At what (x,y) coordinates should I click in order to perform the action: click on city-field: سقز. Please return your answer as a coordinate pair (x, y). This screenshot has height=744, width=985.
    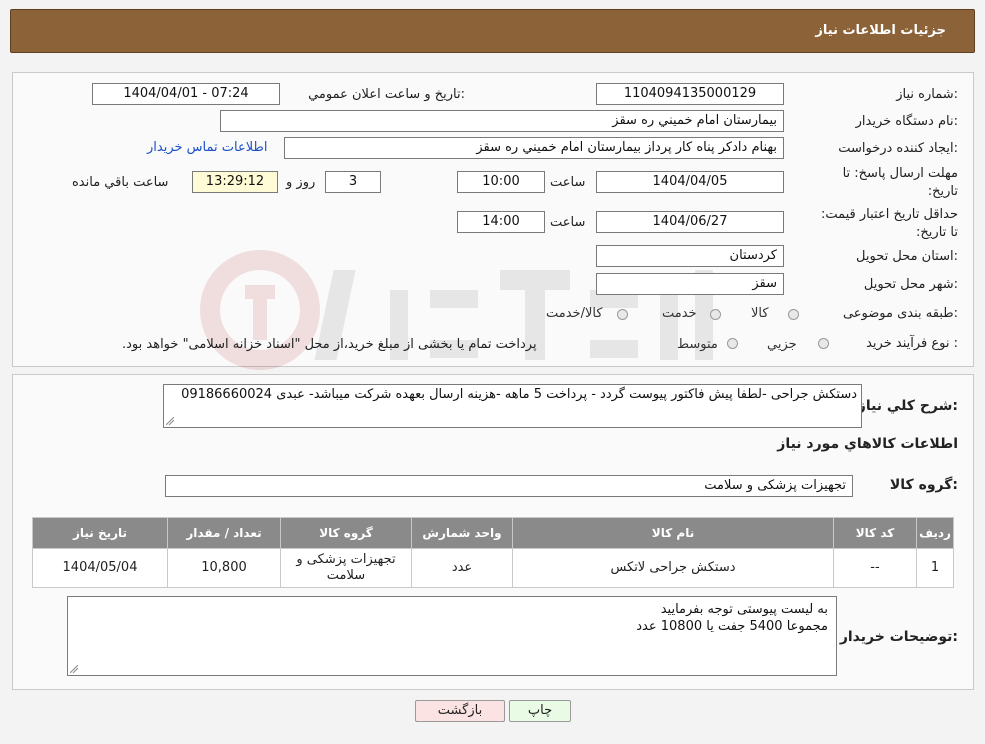
    Looking at the image, I should click on (690, 284).